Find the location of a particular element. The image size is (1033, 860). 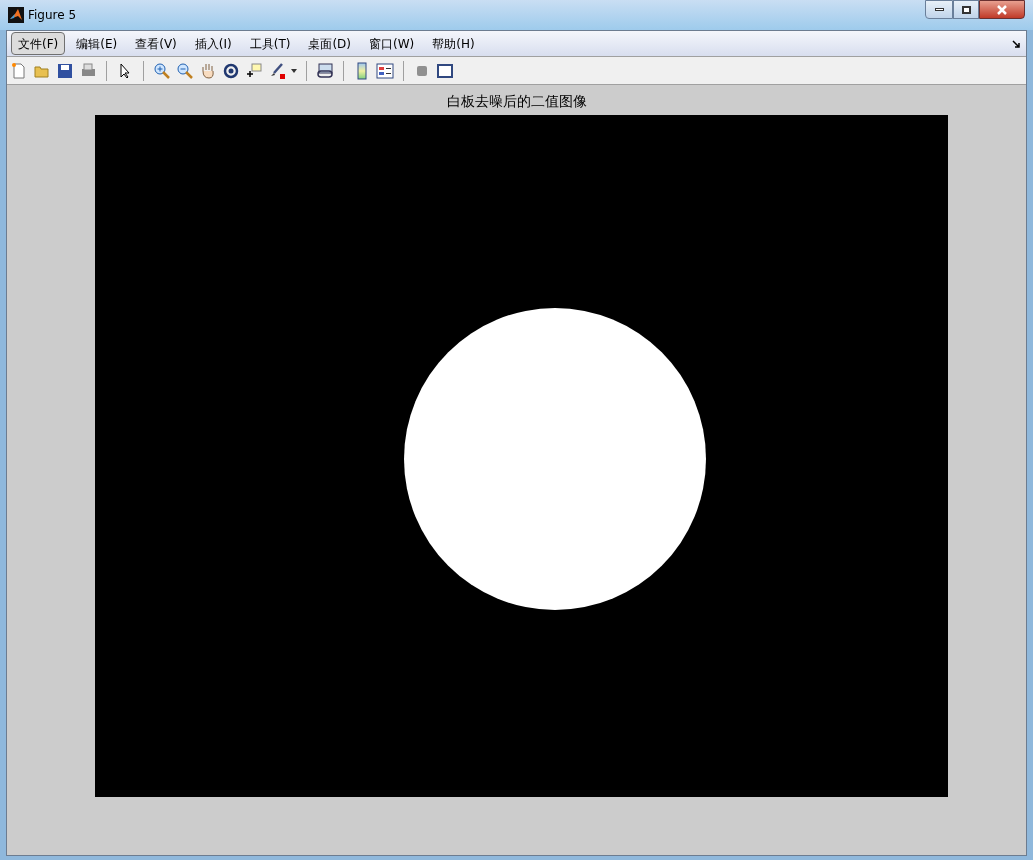

zoom-out-icon is located at coordinates (185, 70).